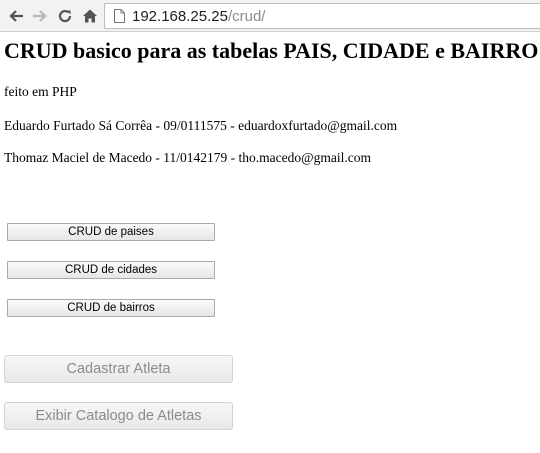 The width and height of the screenshot is (540, 453). What do you see at coordinates (180, 16) in the screenshot?
I see `url-host: 192.168.25.25` at bounding box center [180, 16].